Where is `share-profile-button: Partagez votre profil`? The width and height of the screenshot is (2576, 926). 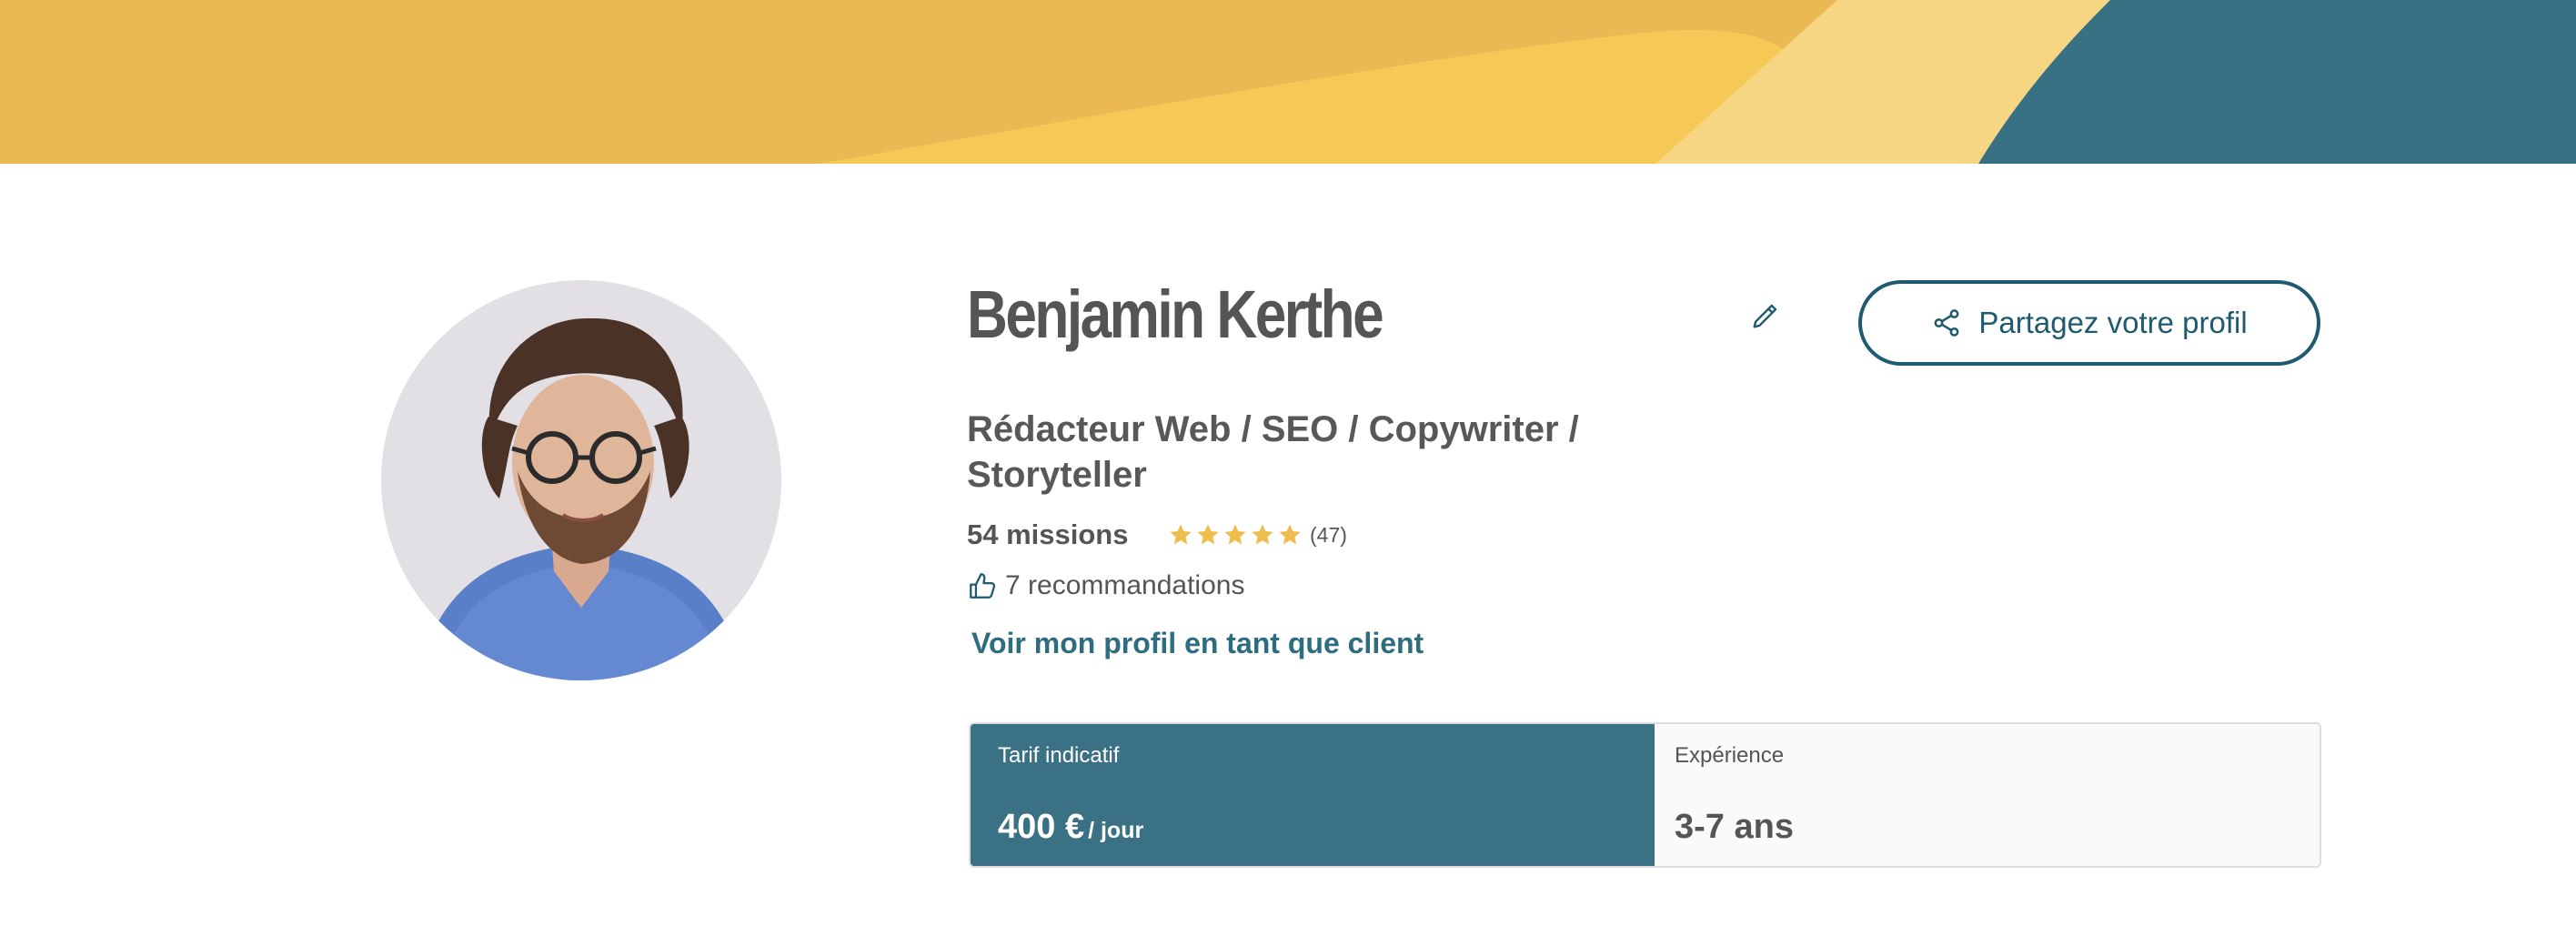
share-profile-button: Partagez votre profil is located at coordinates (2089, 323).